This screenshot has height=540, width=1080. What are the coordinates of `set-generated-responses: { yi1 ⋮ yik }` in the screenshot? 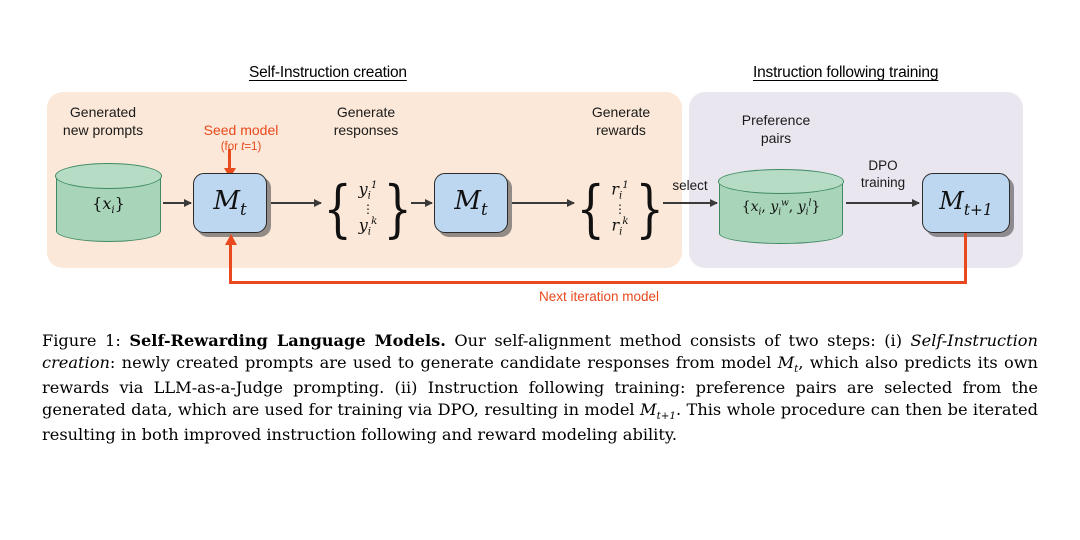 It's located at (368, 209).